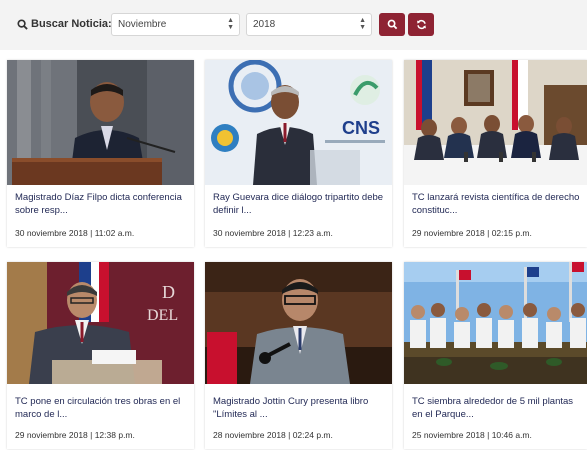 This screenshot has height=450, width=587. What do you see at coordinates (64, 24) in the screenshot?
I see `search-label: Buscar Noticia:` at bounding box center [64, 24].